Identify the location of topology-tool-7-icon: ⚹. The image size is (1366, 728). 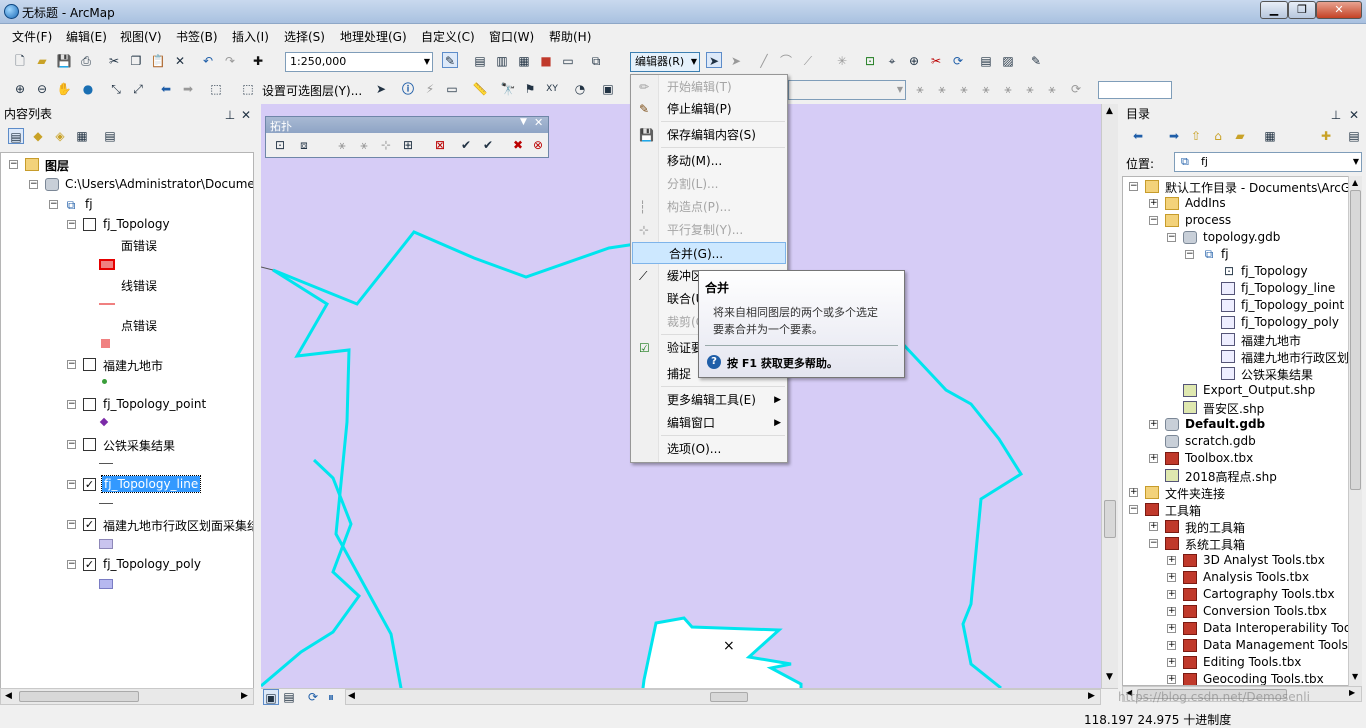
(1052, 89).